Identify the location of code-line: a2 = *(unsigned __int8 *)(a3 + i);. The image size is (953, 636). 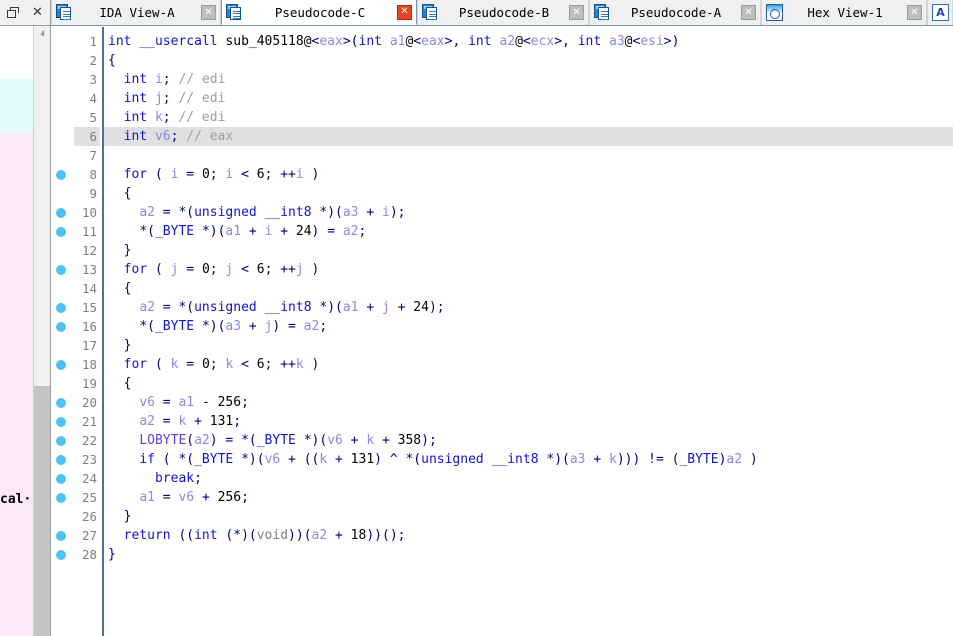
(256, 212).